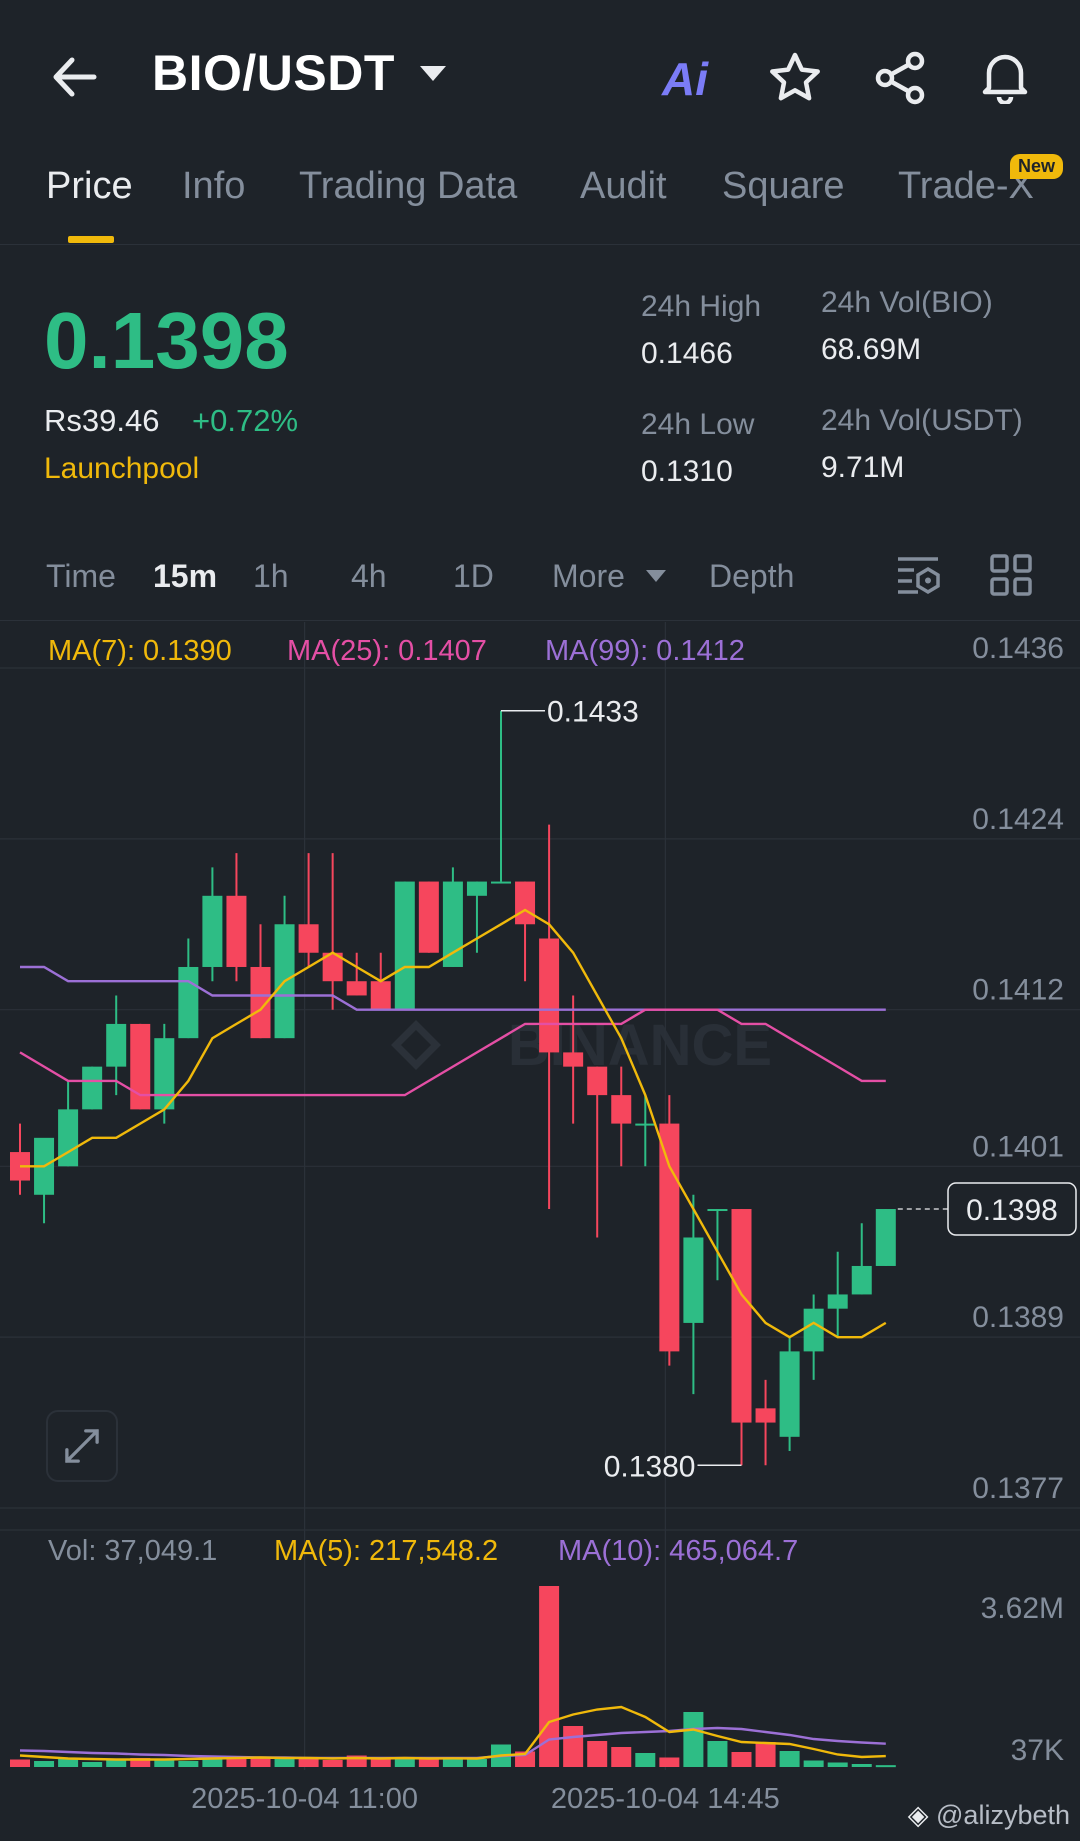 Image resolution: width=1080 pixels, height=1841 pixels. What do you see at coordinates (408, 186) in the screenshot?
I see `tab-trading-data: Trading Data` at bounding box center [408, 186].